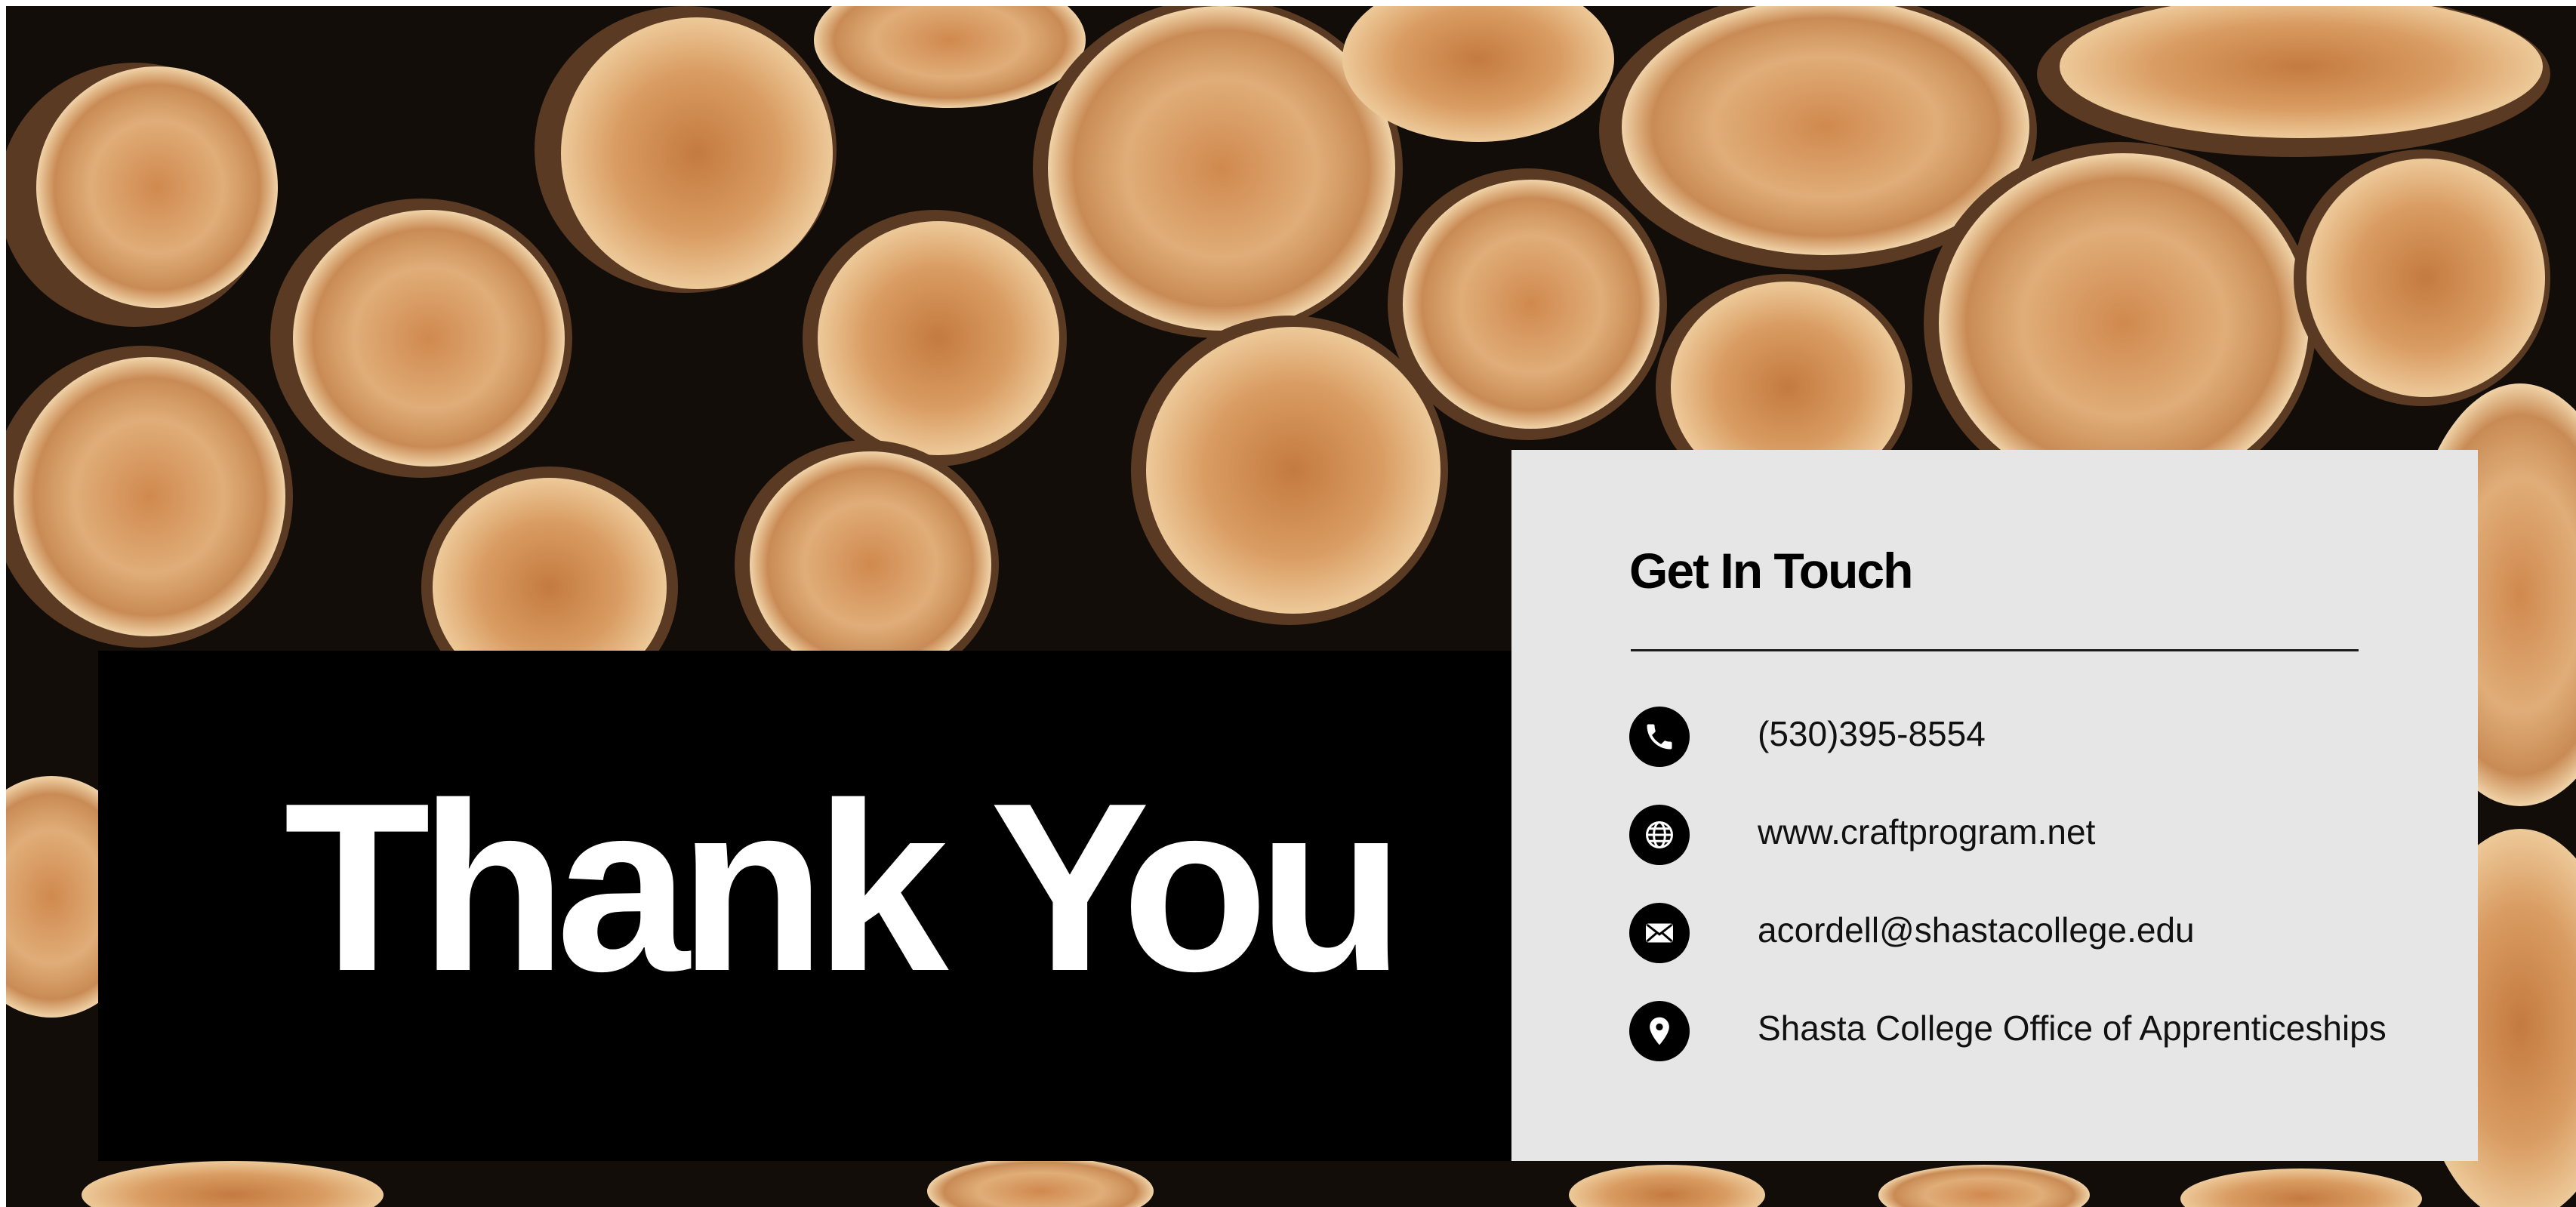 Image resolution: width=2576 pixels, height=1207 pixels. What do you see at coordinates (1771, 571) in the screenshot?
I see `contact-heading: Get In Touch` at bounding box center [1771, 571].